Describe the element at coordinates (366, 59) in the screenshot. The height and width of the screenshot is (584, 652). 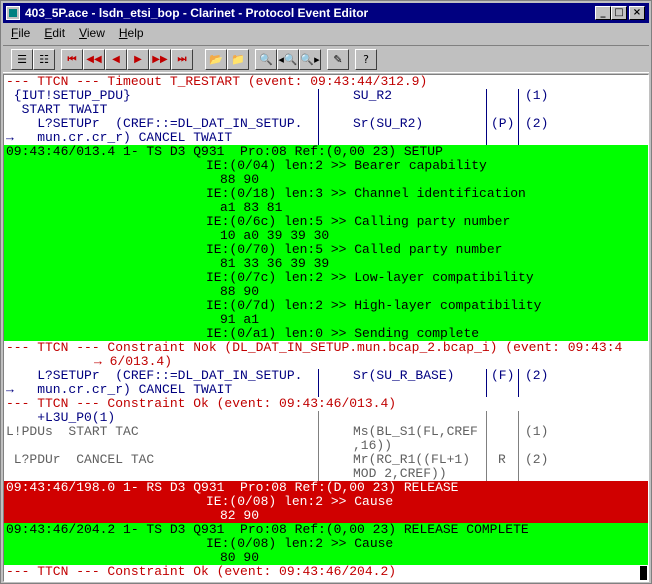
I see `context-help-button: ?` at that location.